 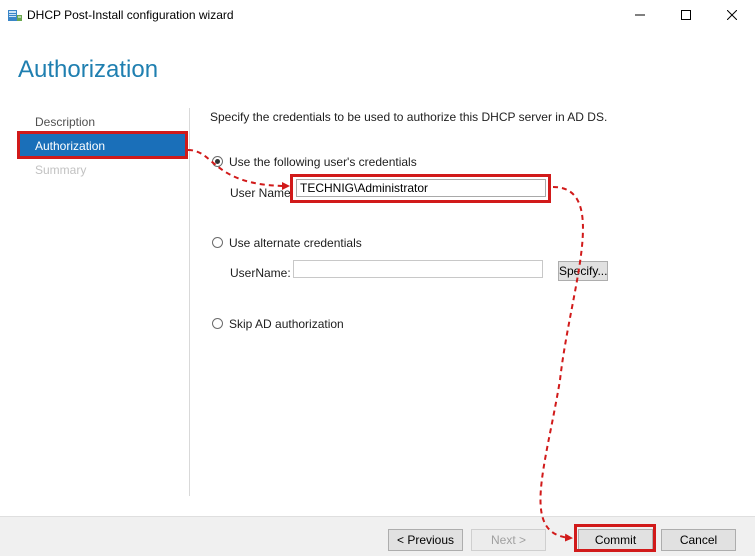 What do you see at coordinates (418, 269) in the screenshot?
I see `alternate-username-field` at bounding box center [418, 269].